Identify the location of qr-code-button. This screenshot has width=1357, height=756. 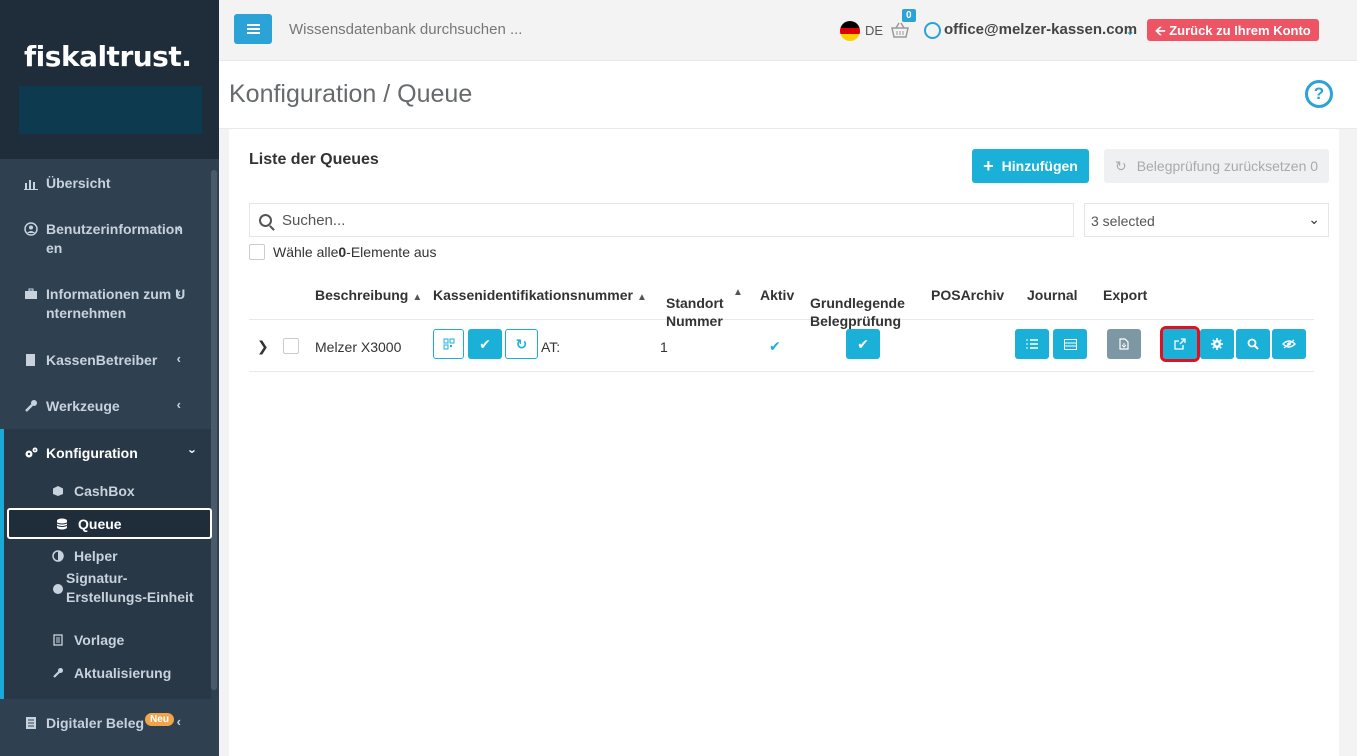
(448, 344).